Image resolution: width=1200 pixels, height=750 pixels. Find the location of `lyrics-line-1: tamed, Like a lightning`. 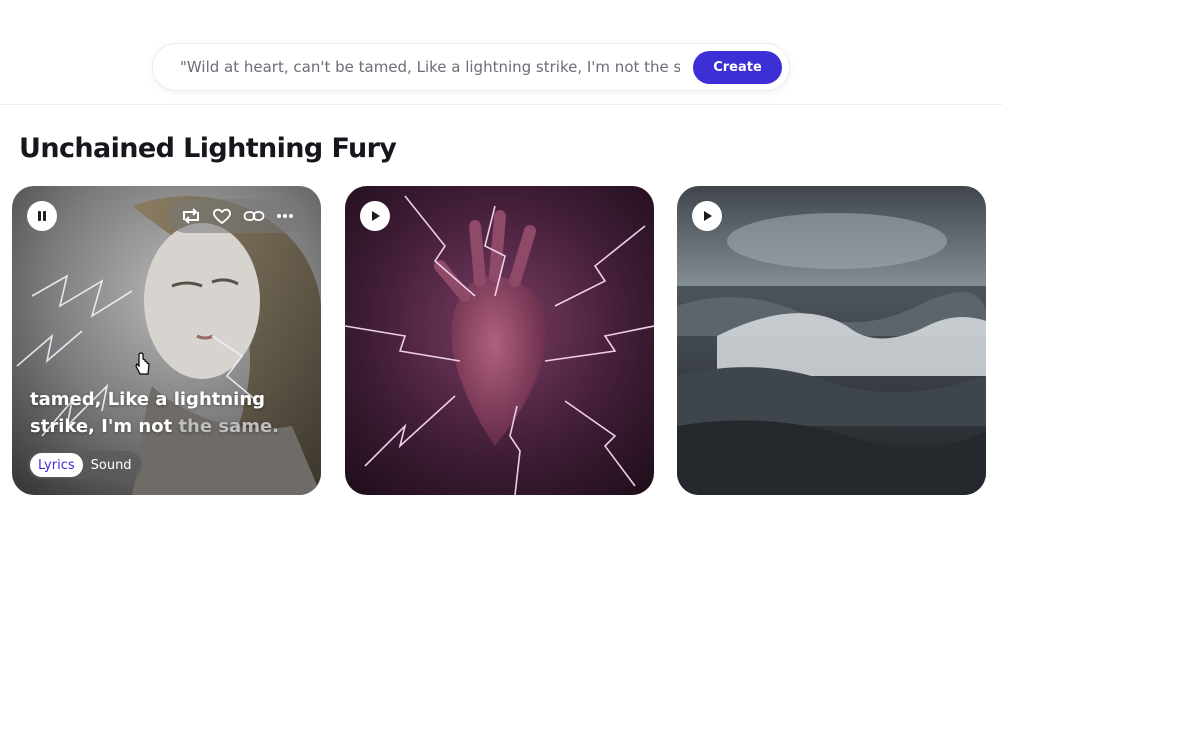

lyrics-line-1: tamed, Like a lightning is located at coordinates (148, 399).